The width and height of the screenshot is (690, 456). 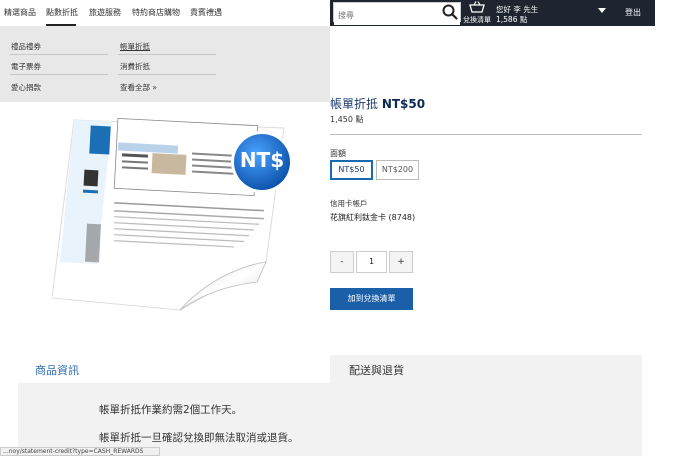 What do you see at coordinates (26, 66) in the screenshot?
I see `dropdown-item-e-ticket: 電子票券` at bounding box center [26, 66].